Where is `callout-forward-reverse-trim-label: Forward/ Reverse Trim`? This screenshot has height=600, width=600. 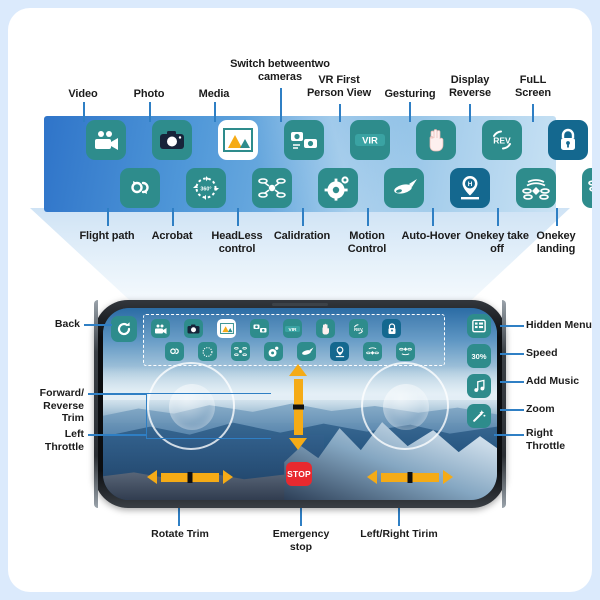
callout-forward-reverse-trim-label: Forward/ Reverse Trim is located at coordinates (61, 405).